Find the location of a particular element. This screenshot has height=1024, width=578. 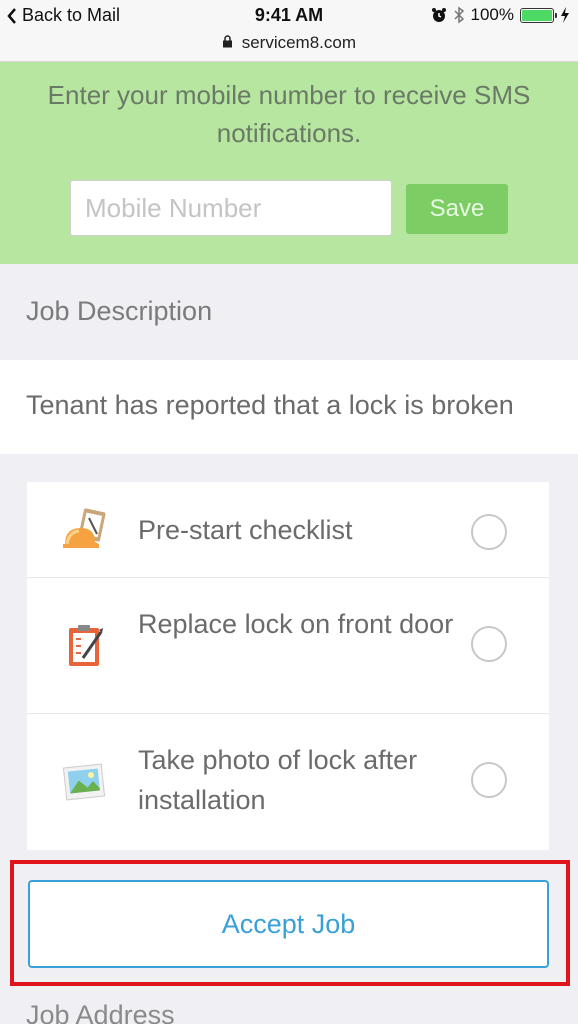

url-text: servicem8.com is located at coordinates (299, 42).